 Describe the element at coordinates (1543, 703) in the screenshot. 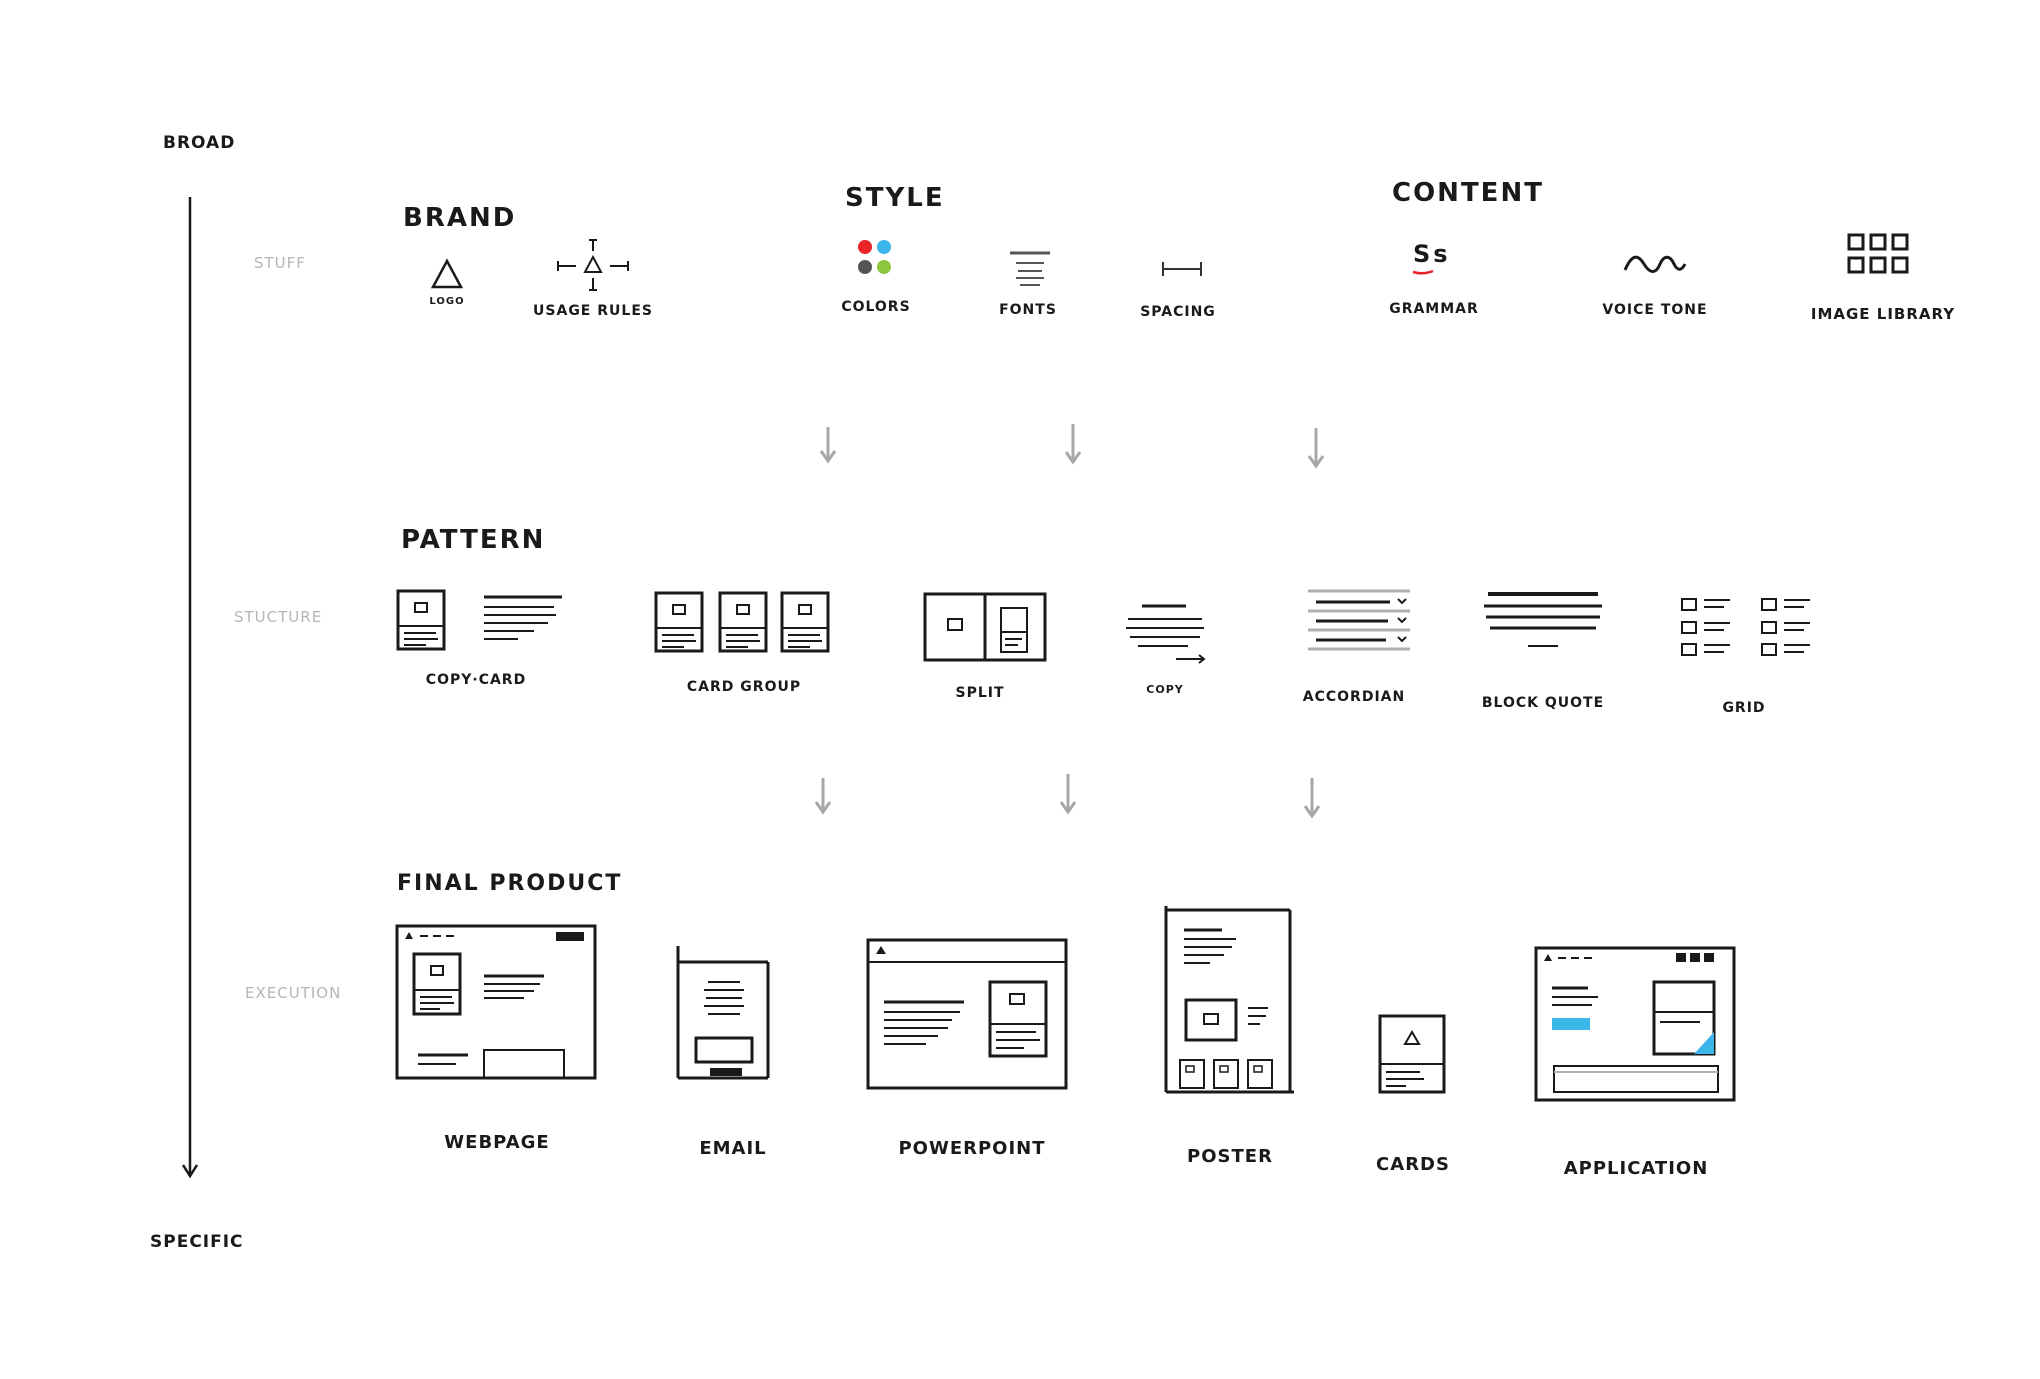

I see `block-quote-label: BLOCK QUOTE` at that location.